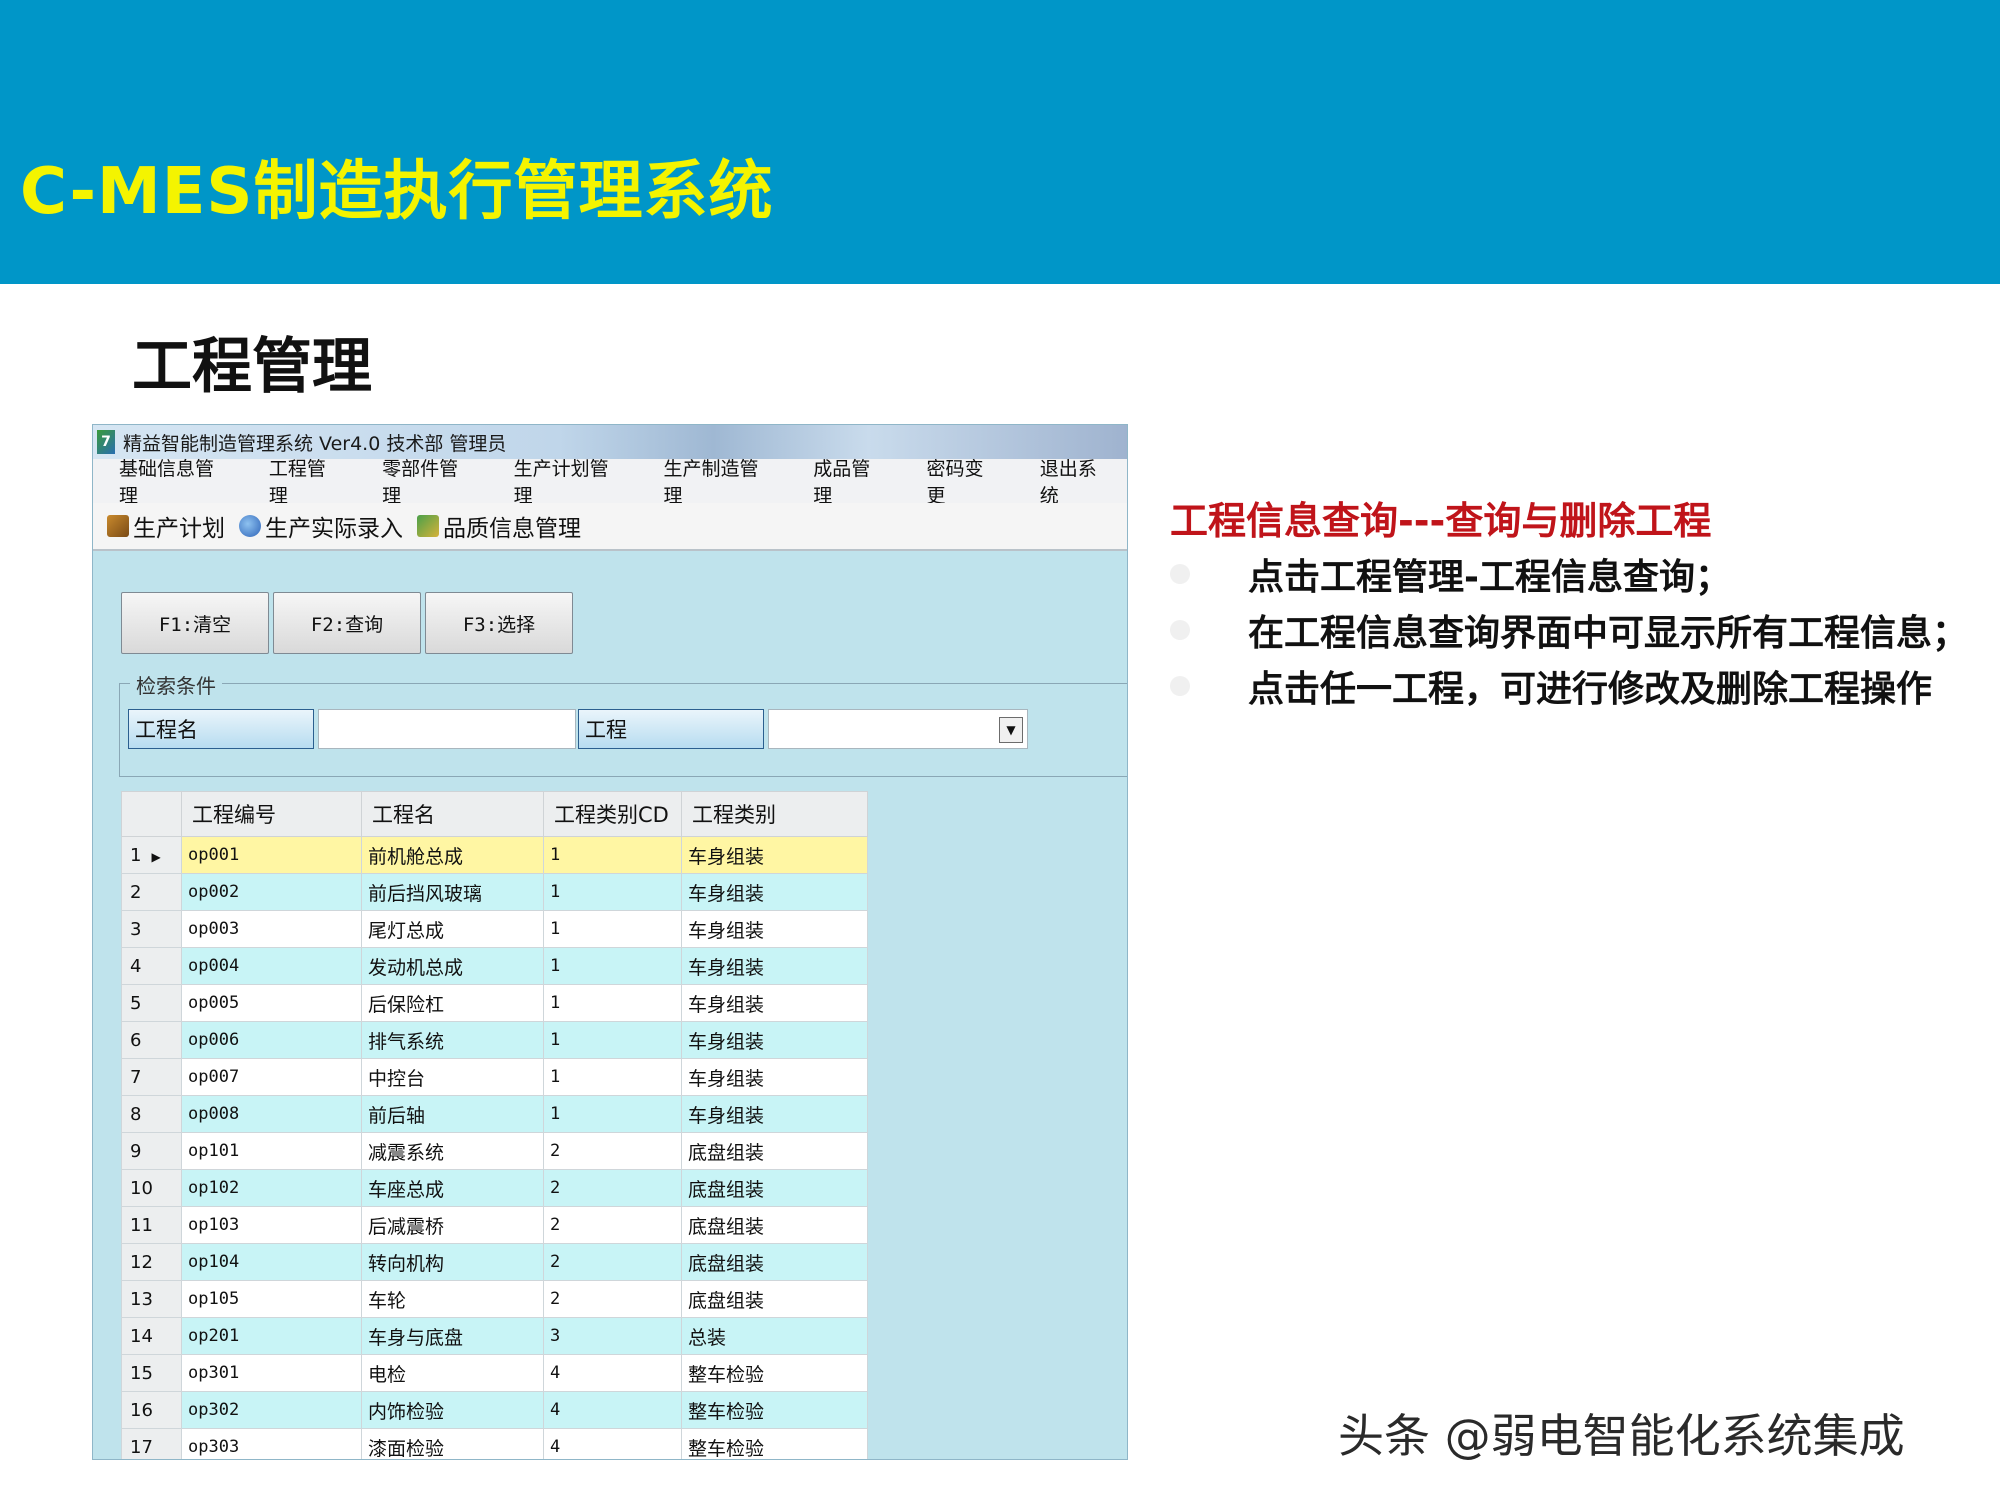 The height and width of the screenshot is (1500, 2000). Describe the element at coordinates (168, 481) in the screenshot. I see `menu-basic-info: 基础信息管理` at that location.